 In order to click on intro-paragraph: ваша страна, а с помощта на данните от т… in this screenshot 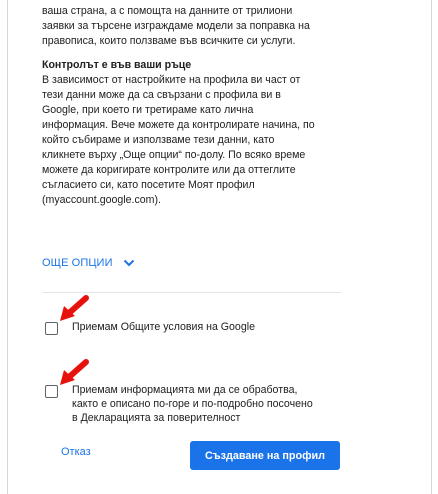, I will do `click(176, 26)`.